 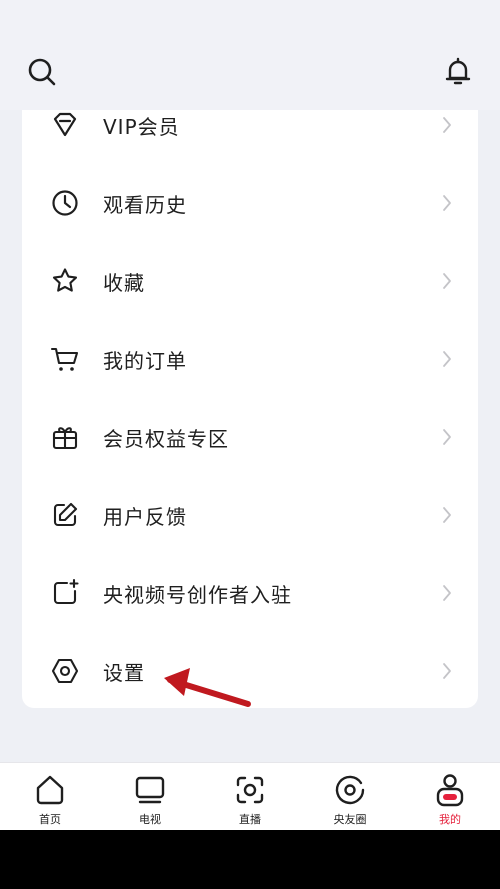 I want to click on creator-icon, so click(x=65, y=593).